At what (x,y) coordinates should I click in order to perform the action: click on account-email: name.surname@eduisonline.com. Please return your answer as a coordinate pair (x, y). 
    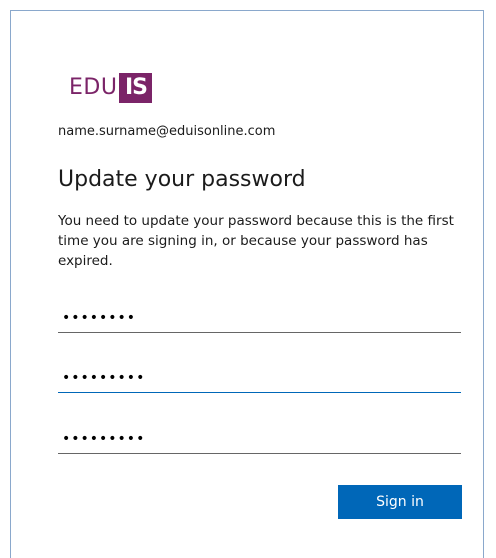
    Looking at the image, I should click on (167, 131).